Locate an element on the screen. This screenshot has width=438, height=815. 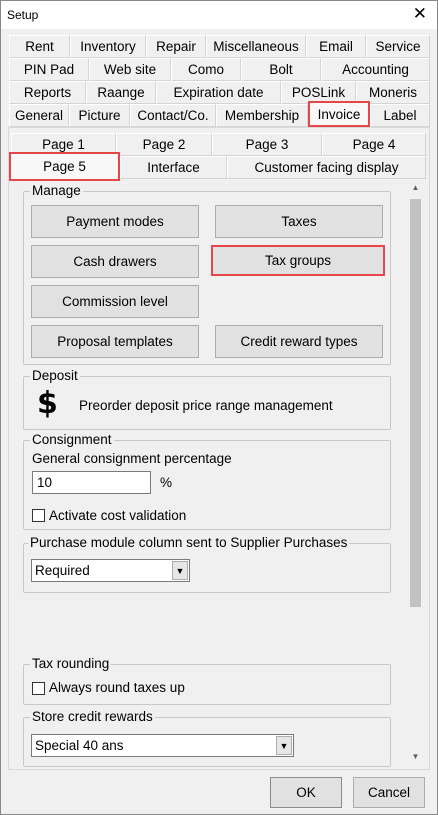
store-credit-value: Special 40 ans is located at coordinates (79, 745).